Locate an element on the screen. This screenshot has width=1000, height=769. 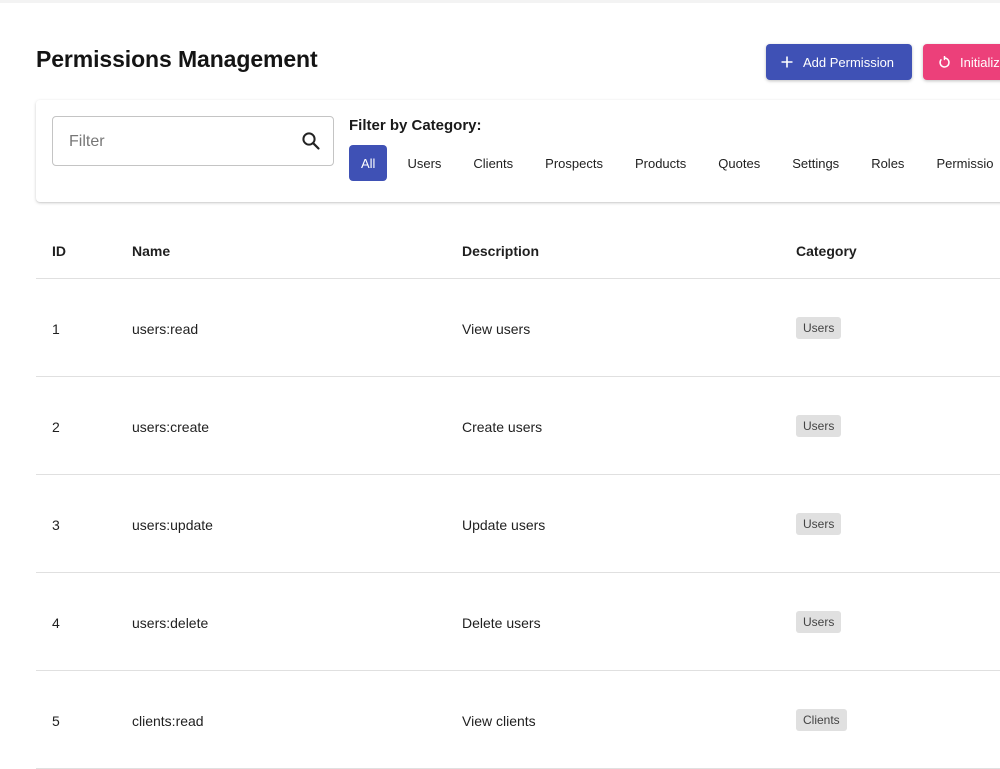
filter-field is located at coordinates (193, 141).